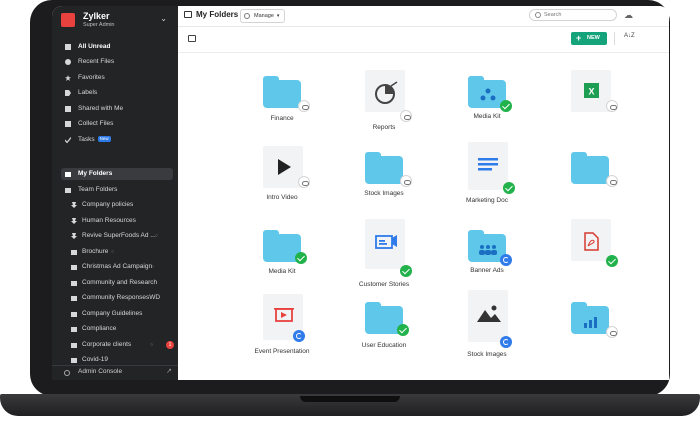 This screenshot has height=427, width=700. Describe the element at coordinates (118, 236) in the screenshot. I see `team-folder-item: Revive SuperFoods Ad ... ○` at that location.